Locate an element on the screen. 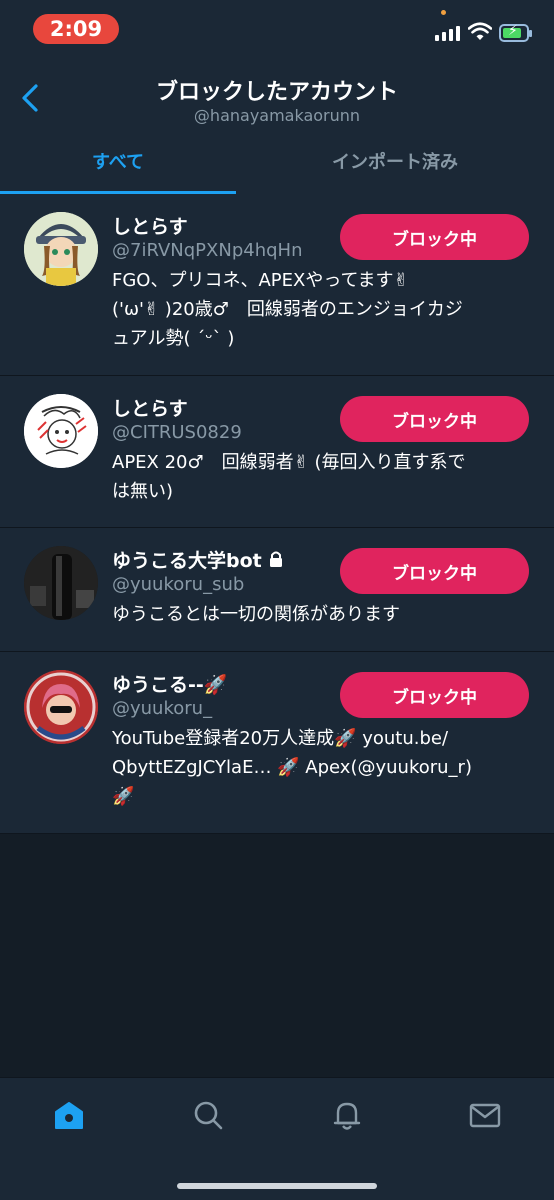 The image size is (554, 1200). status-time: 2:09 is located at coordinates (76, 29).